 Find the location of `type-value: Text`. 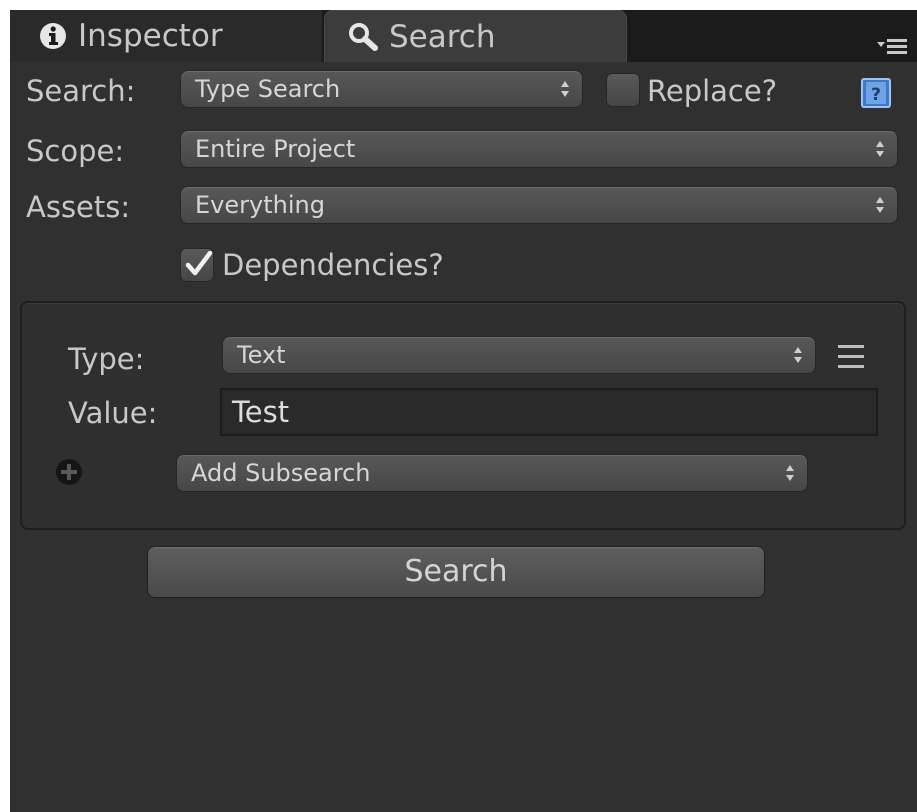

type-value: Text is located at coordinates (261, 355).